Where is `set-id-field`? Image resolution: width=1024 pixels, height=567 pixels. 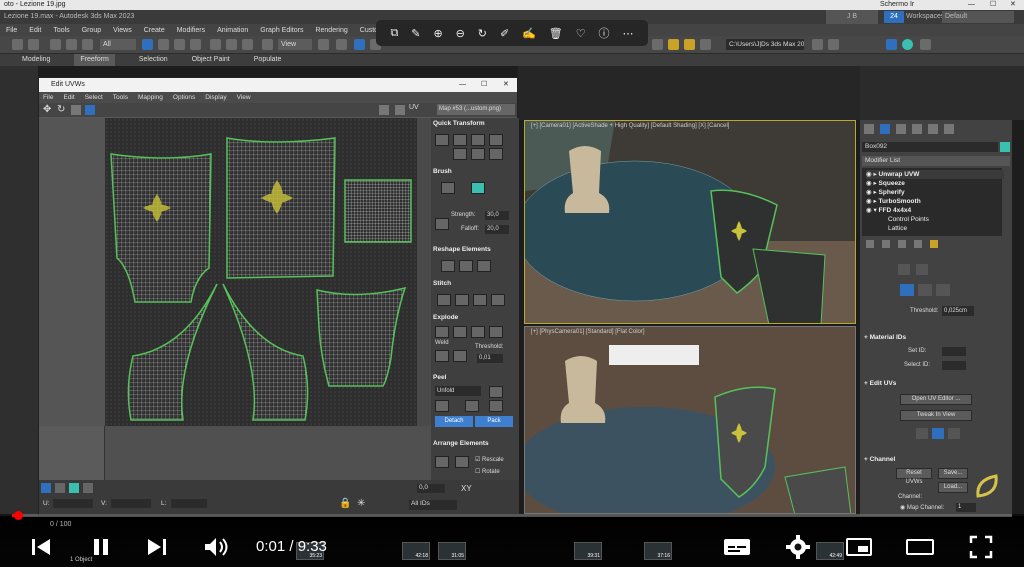
set-id-field is located at coordinates (954, 351).